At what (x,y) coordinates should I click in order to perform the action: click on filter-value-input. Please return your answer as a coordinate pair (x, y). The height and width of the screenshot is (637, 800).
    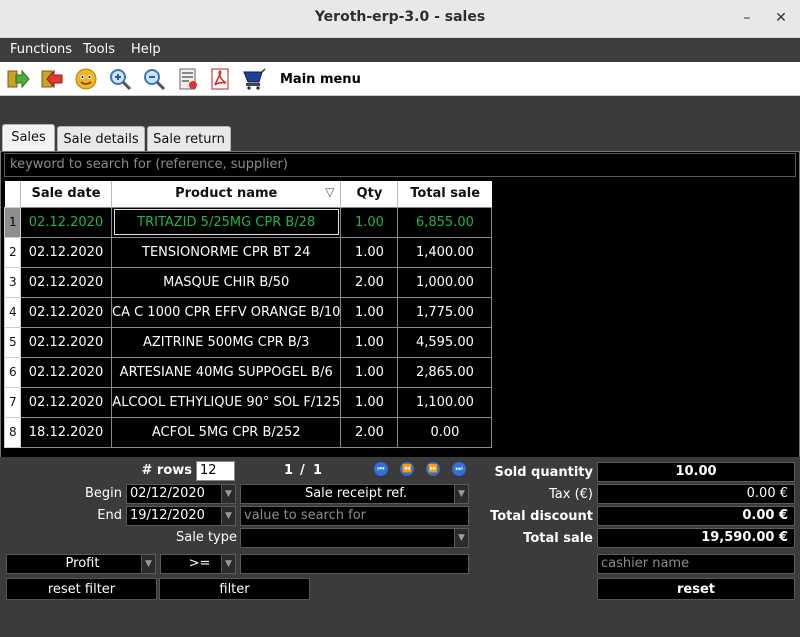
    Looking at the image, I should click on (354, 564).